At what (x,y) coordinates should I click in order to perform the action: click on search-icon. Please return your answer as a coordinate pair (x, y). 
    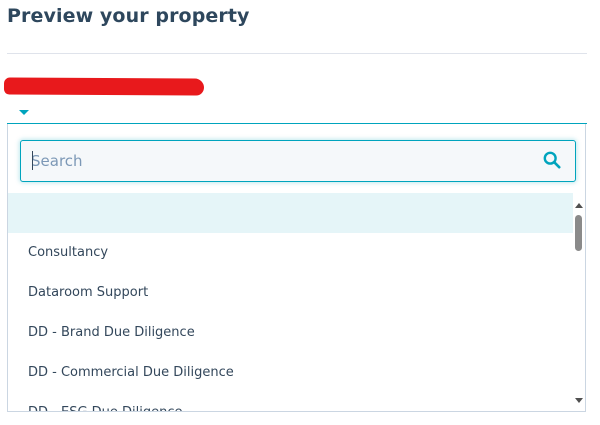
    Looking at the image, I should click on (552, 160).